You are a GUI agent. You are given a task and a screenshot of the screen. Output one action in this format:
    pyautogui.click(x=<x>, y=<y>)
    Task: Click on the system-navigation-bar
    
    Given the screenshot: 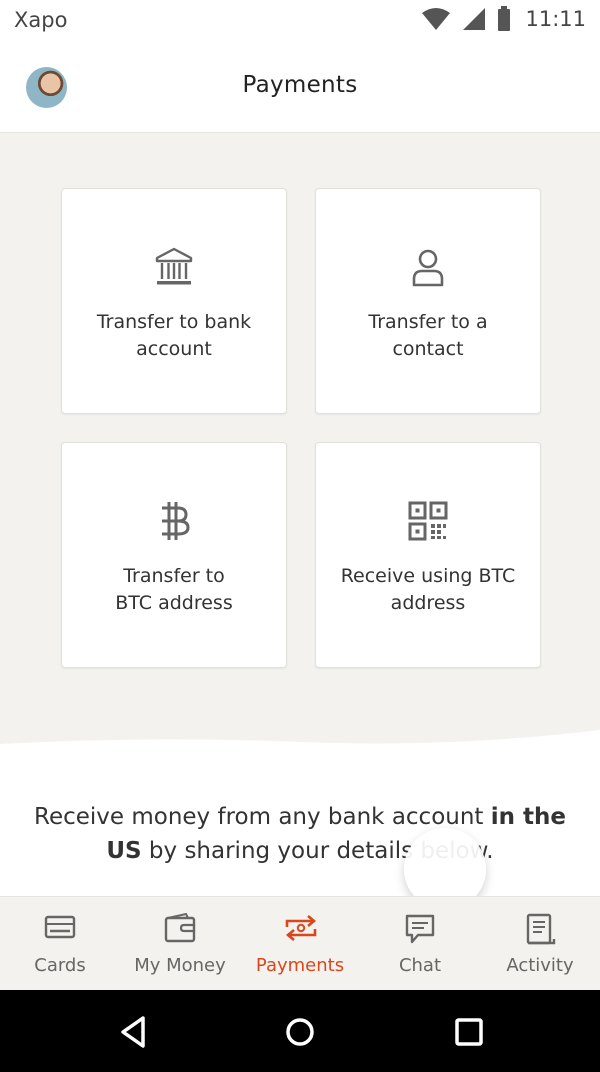 What is the action you would take?
    pyautogui.click(x=300, y=1031)
    